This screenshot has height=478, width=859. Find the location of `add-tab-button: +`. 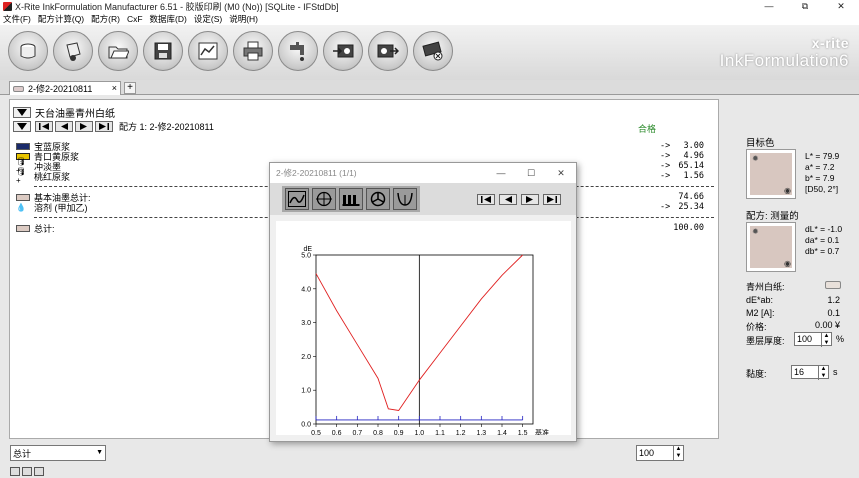

add-tab-button: + is located at coordinates (130, 88).